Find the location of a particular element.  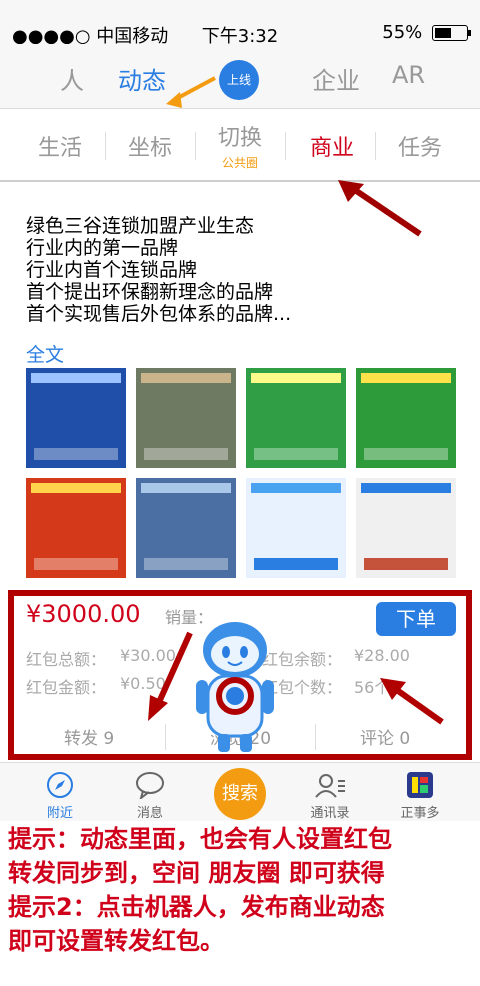

forward-count: 转发 9 is located at coordinates (89, 736).